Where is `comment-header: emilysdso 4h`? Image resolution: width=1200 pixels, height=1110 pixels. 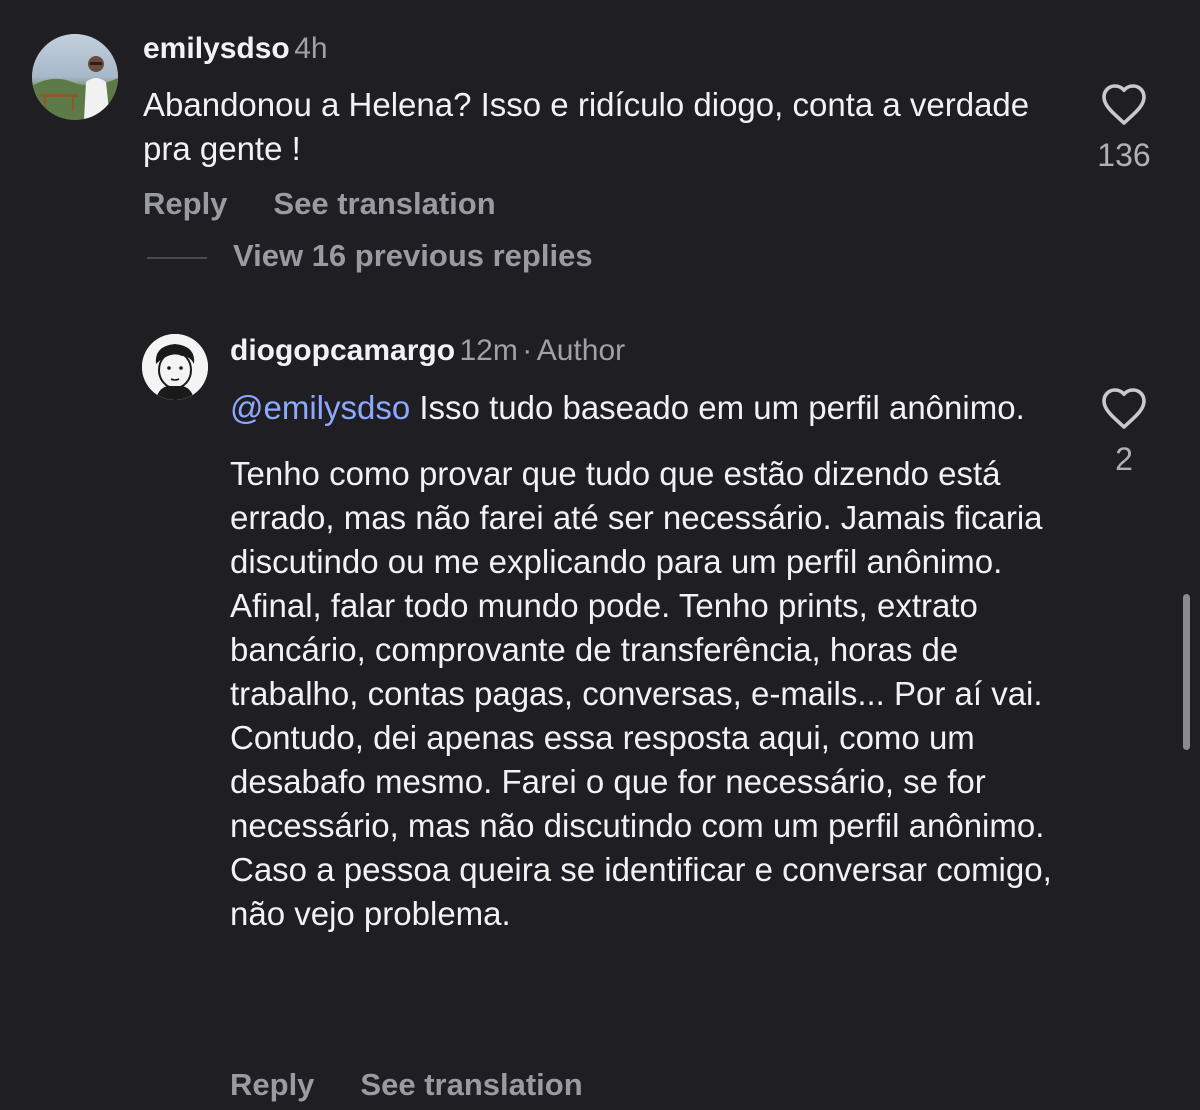 comment-header: emilysdso 4h is located at coordinates (235, 49).